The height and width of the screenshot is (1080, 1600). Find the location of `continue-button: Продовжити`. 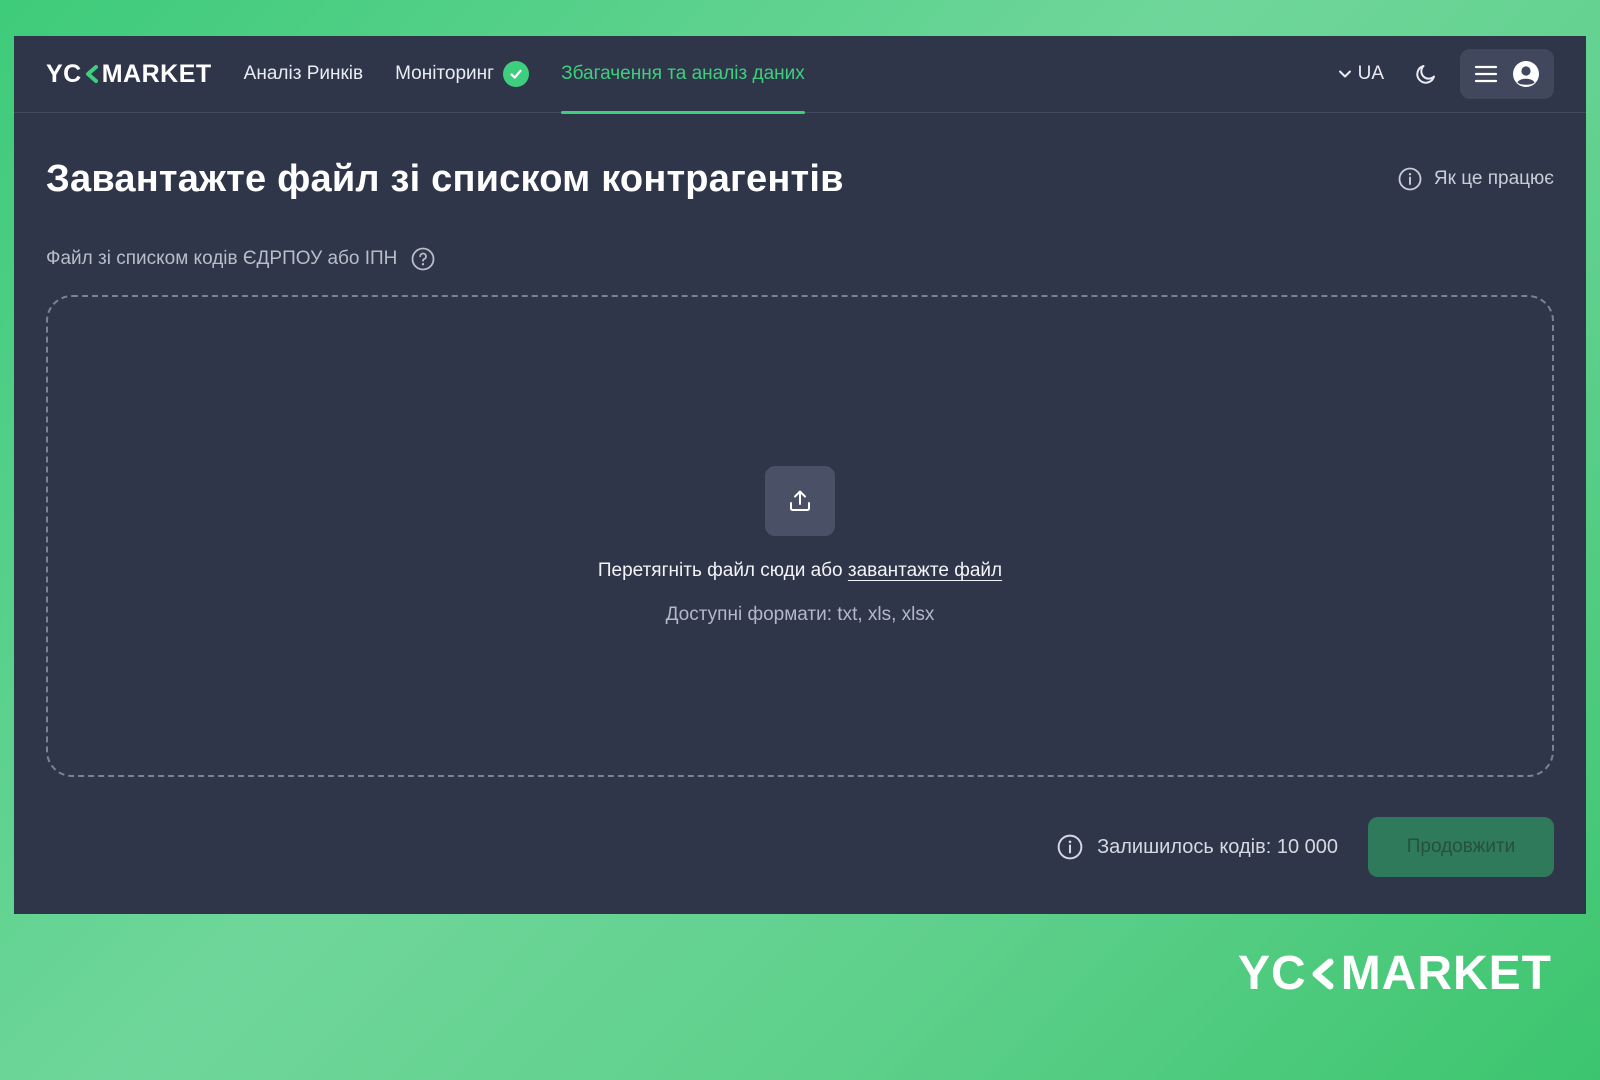

continue-button: Продовжити is located at coordinates (1461, 847).